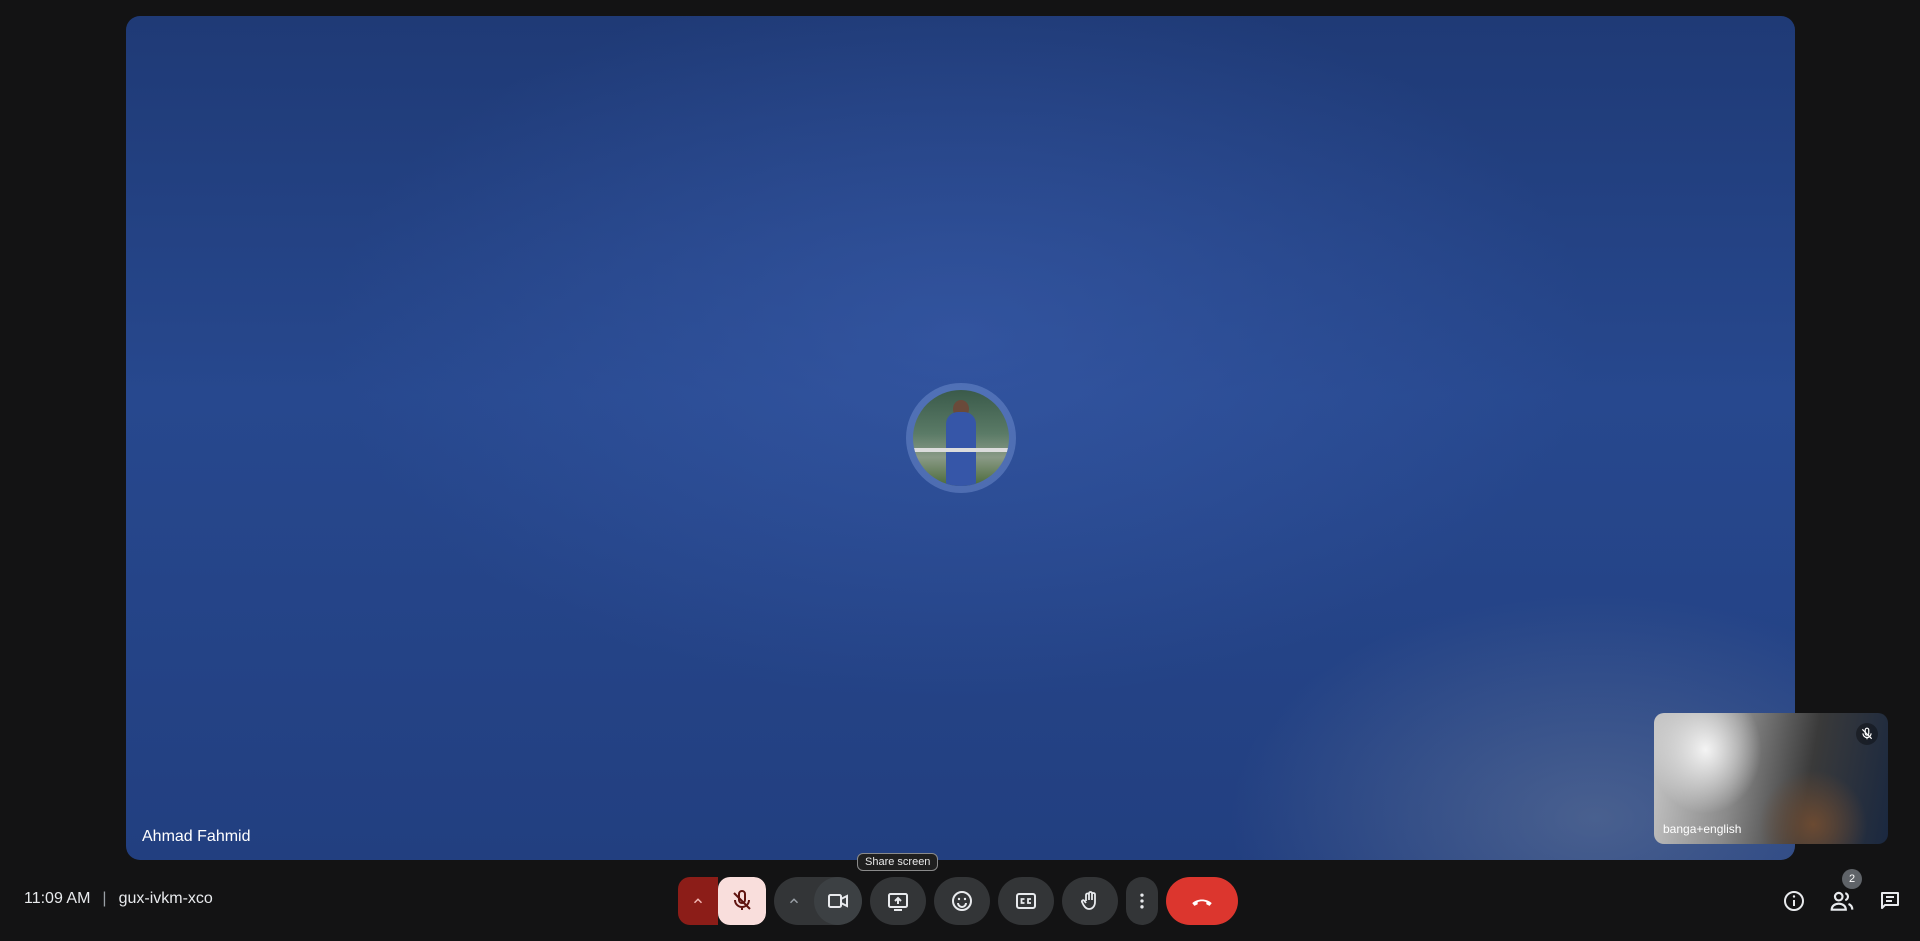  Describe the element at coordinates (57, 898) in the screenshot. I see `meeting-time: 11:09 AM` at that location.